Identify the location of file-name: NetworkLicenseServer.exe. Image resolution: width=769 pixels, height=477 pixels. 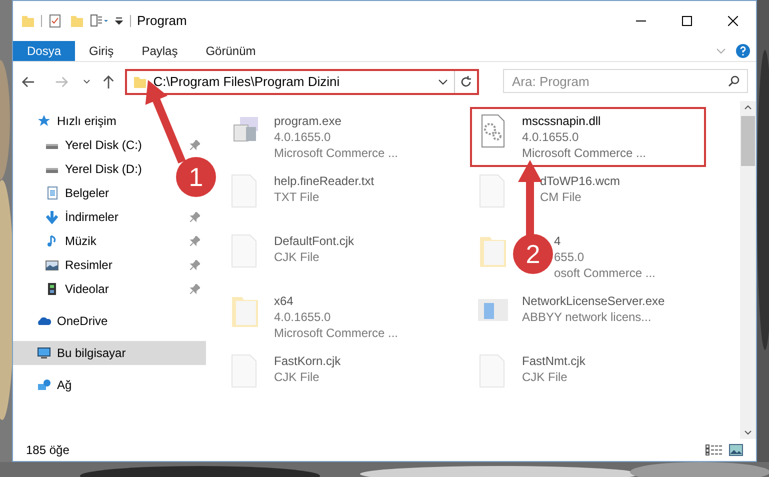
(593, 301).